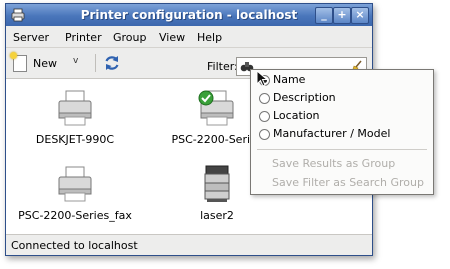 Image resolution: width=450 pixels, height=269 pixels. Describe the element at coordinates (360, 15) in the screenshot. I see `close-button: ×` at that location.